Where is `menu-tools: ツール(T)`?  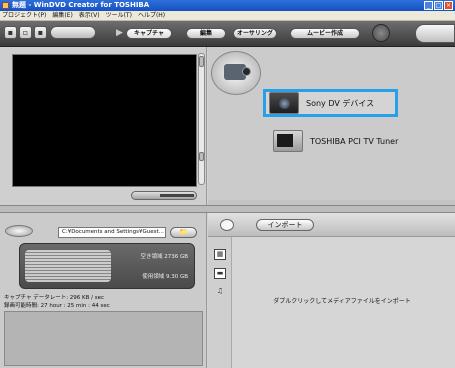 menu-tools: ツール(T) is located at coordinates (119, 15).